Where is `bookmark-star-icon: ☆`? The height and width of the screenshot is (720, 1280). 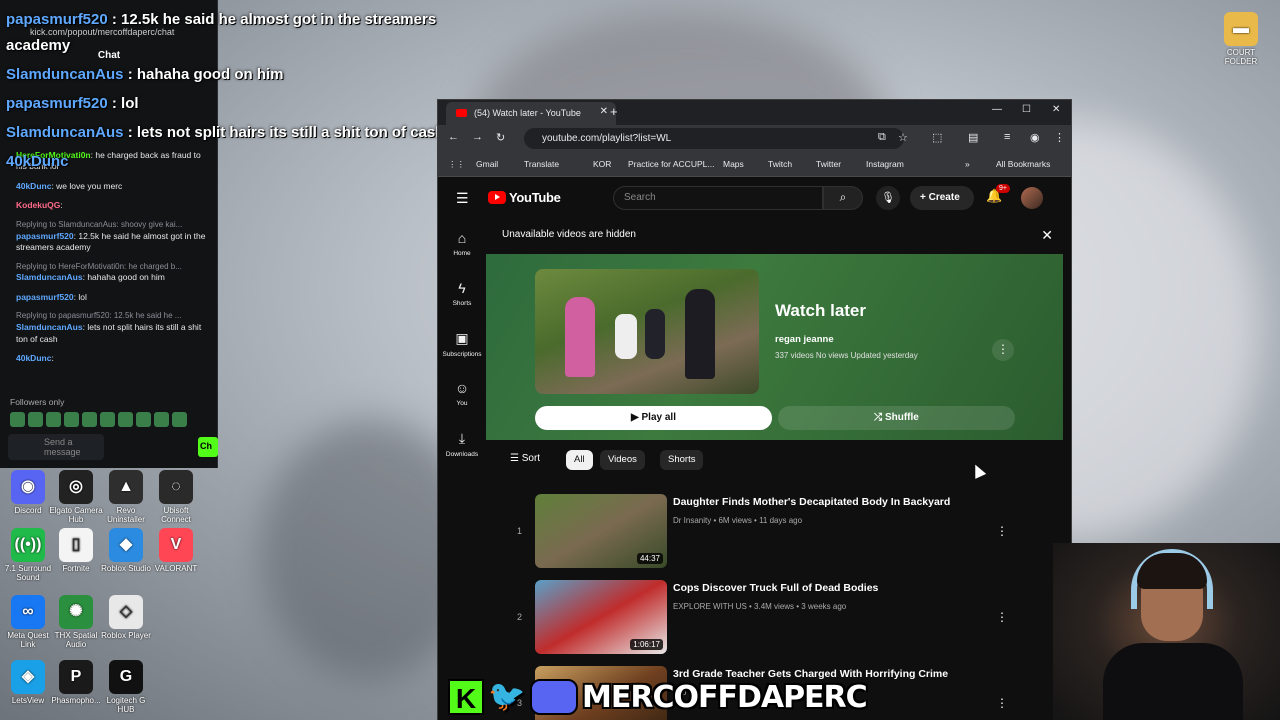
bookmark-star-icon: ☆ is located at coordinates (903, 137).